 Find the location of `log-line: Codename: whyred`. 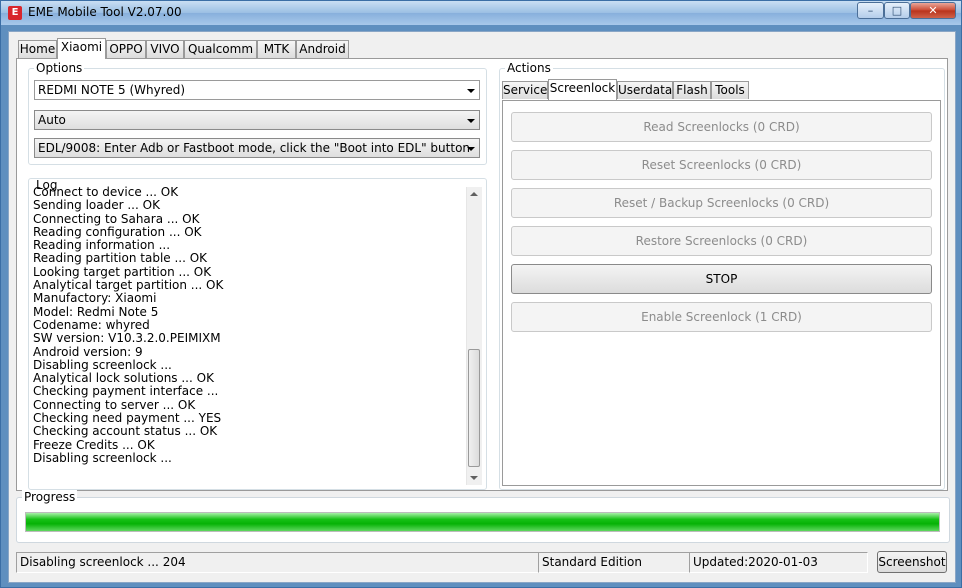

log-line: Codename: whyred is located at coordinates (91, 324).